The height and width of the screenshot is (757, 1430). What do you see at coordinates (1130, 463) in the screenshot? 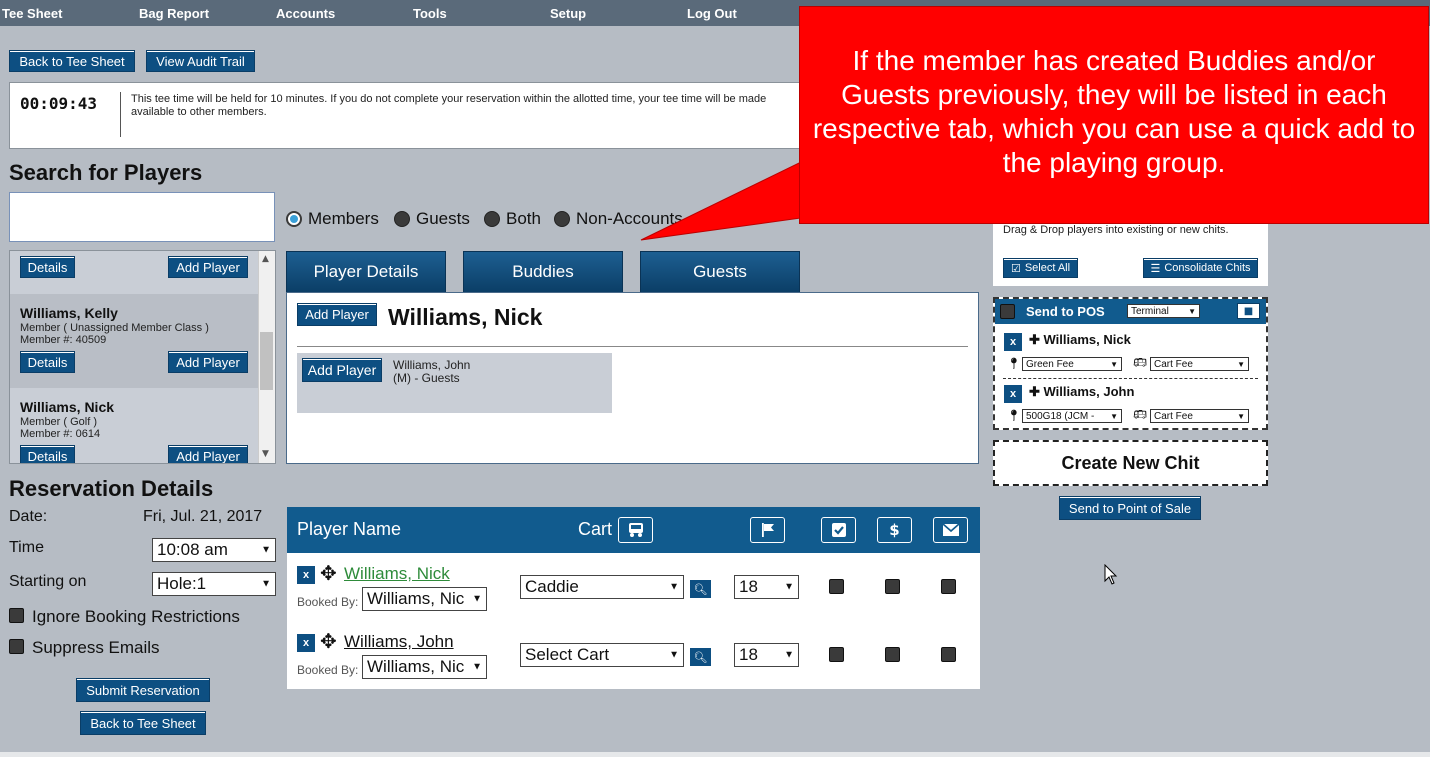
I see `create-new-chit-button: Create New Chit` at bounding box center [1130, 463].